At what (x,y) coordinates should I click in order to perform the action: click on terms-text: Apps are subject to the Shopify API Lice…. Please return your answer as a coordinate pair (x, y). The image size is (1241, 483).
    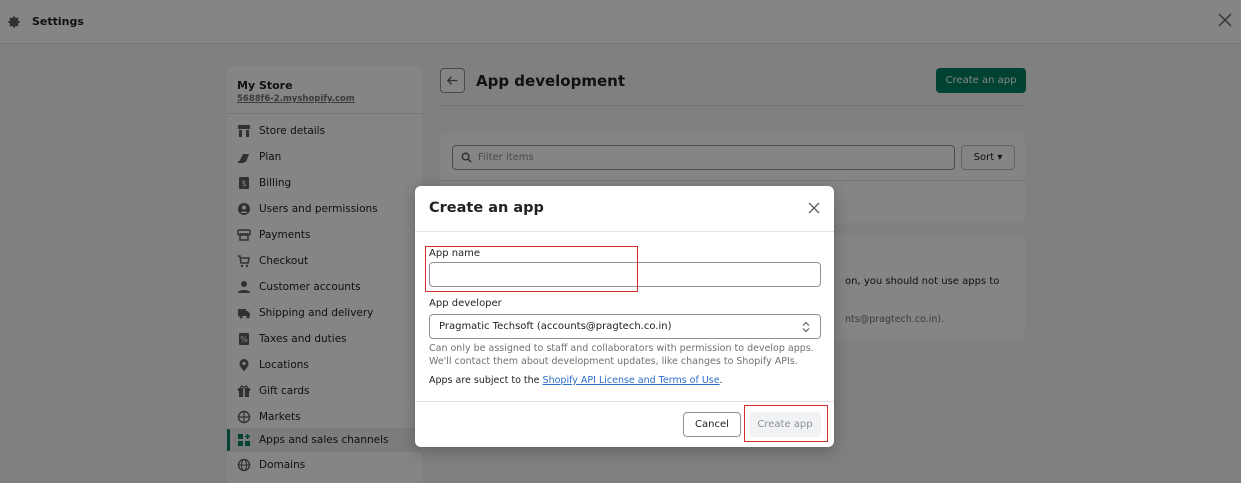
    Looking at the image, I should click on (576, 380).